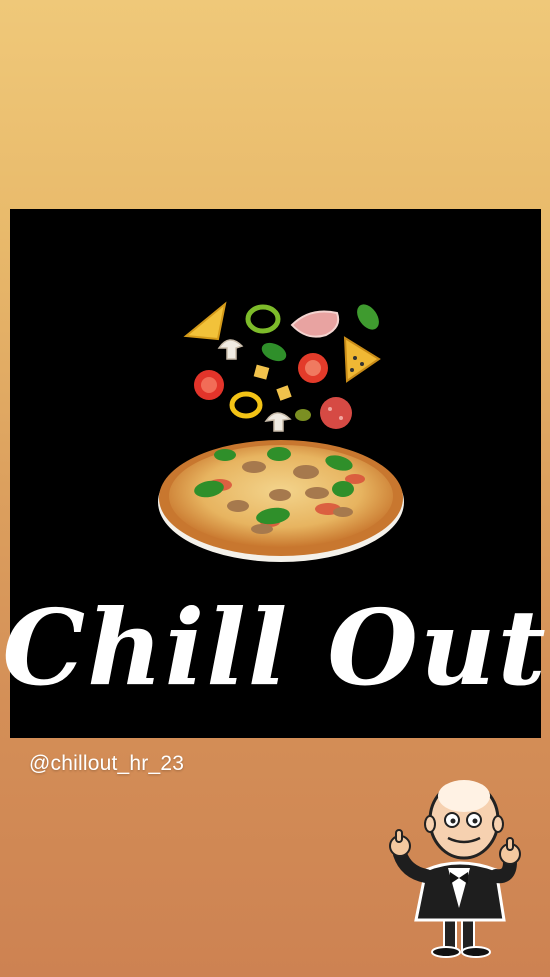 The width and height of the screenshot is (550, 977). I want to click on pizza, so click(281, 501).